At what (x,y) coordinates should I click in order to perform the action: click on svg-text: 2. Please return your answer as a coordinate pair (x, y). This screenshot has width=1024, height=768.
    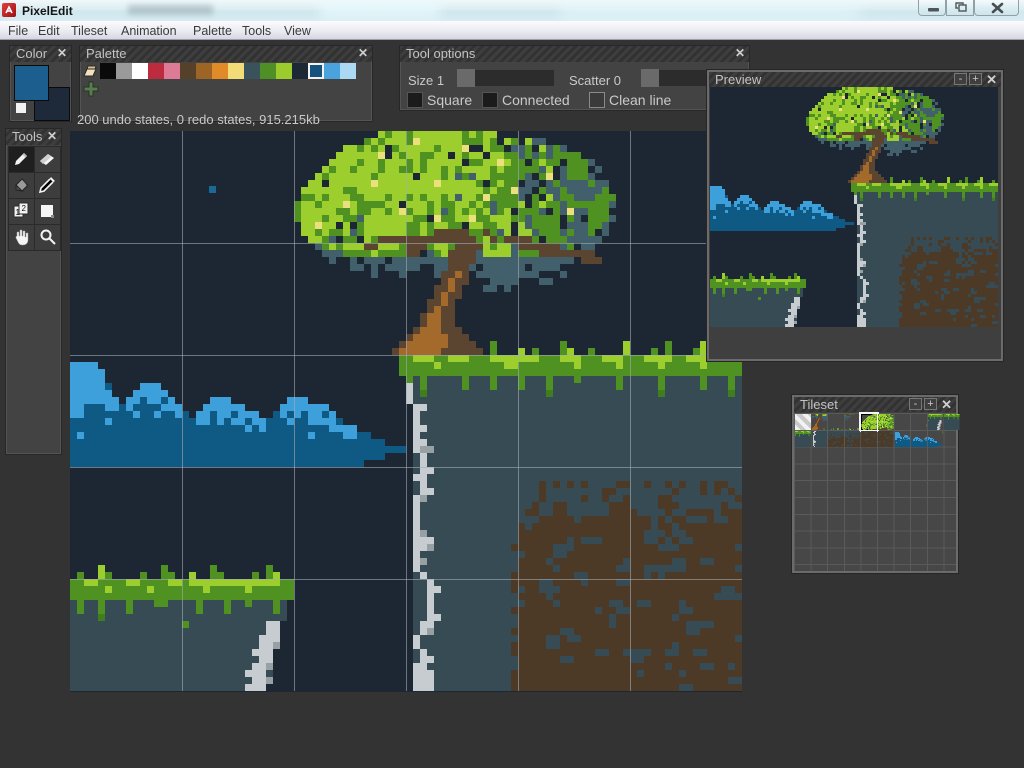
    Looking at the image, I should click on (24, 208).